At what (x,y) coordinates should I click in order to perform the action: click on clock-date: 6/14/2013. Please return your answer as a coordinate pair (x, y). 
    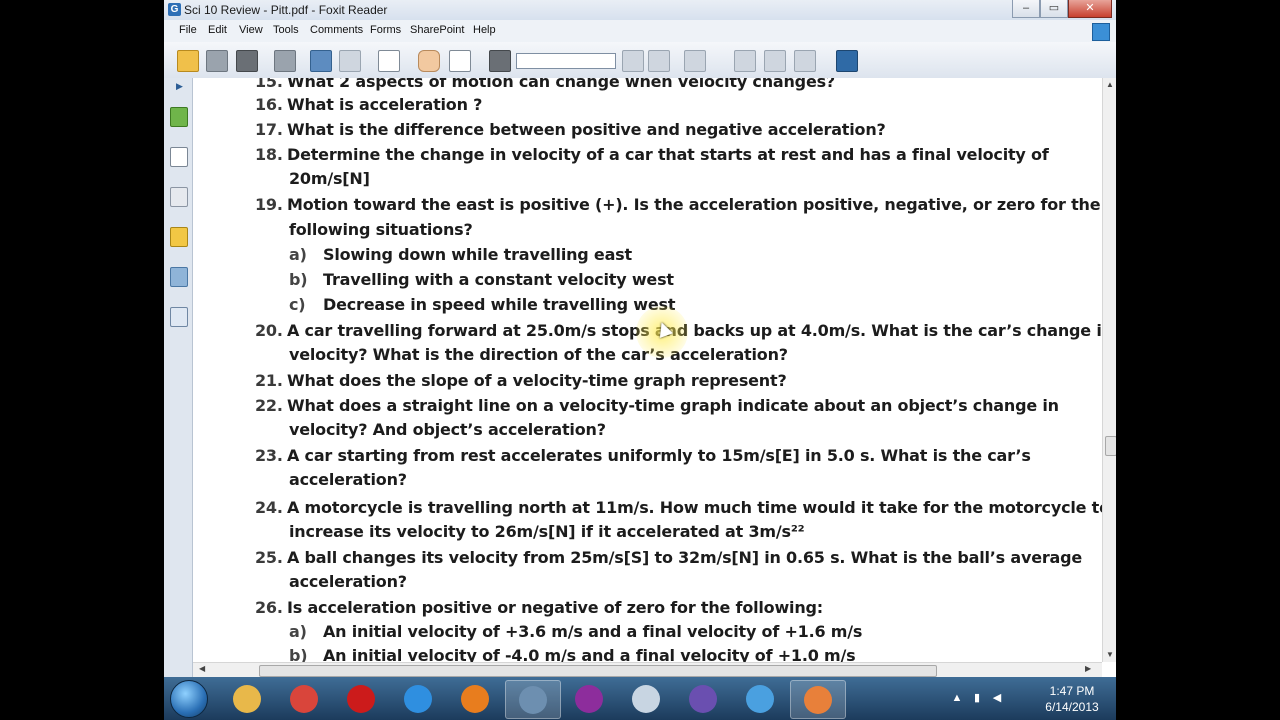
    Looking at the image, I should click on (1072, 707).